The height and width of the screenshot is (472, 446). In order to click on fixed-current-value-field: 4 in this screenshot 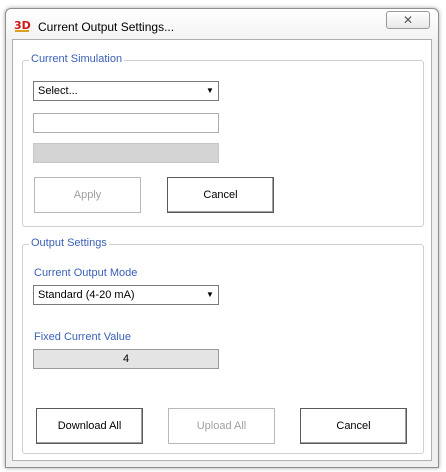, I will do `click(126, 359)`.